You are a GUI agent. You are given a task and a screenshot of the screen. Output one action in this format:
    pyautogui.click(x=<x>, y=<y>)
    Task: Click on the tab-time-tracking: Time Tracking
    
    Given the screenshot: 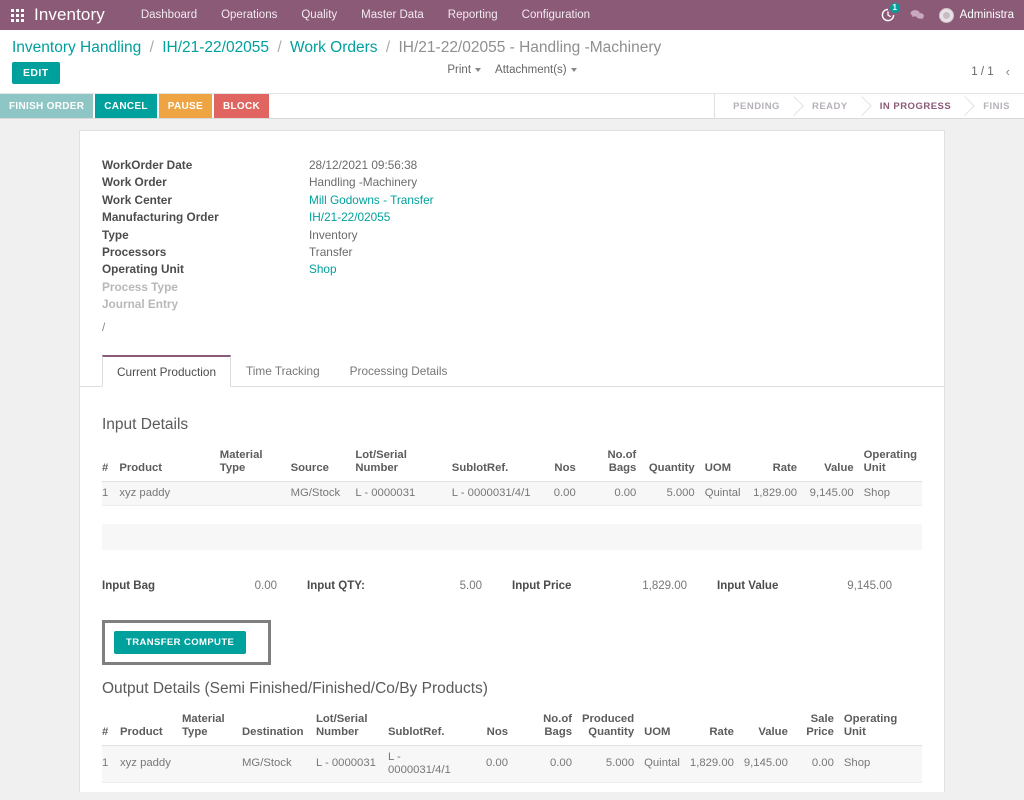 What is the action you would take?
    pyautogui.click(x=283, y=371)
    